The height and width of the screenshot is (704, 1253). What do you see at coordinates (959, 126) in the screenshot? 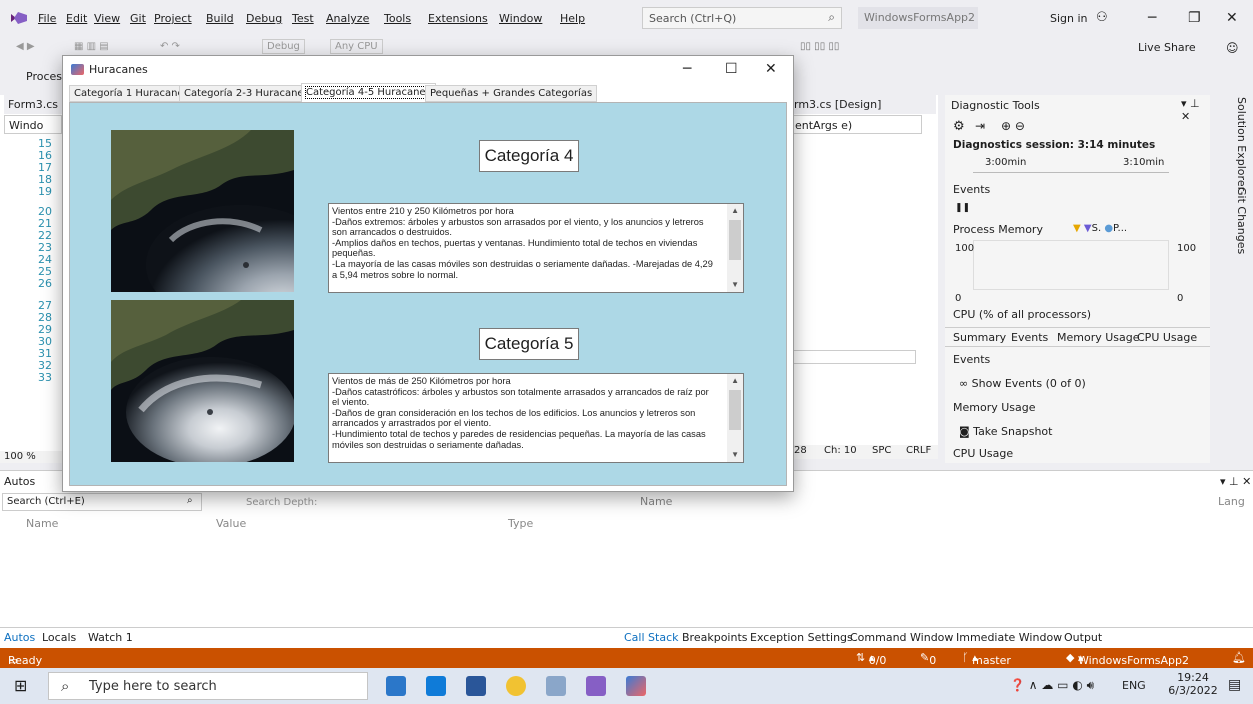
I see `settings-gear-icon: ⚙` at bounding box center [959, 126].